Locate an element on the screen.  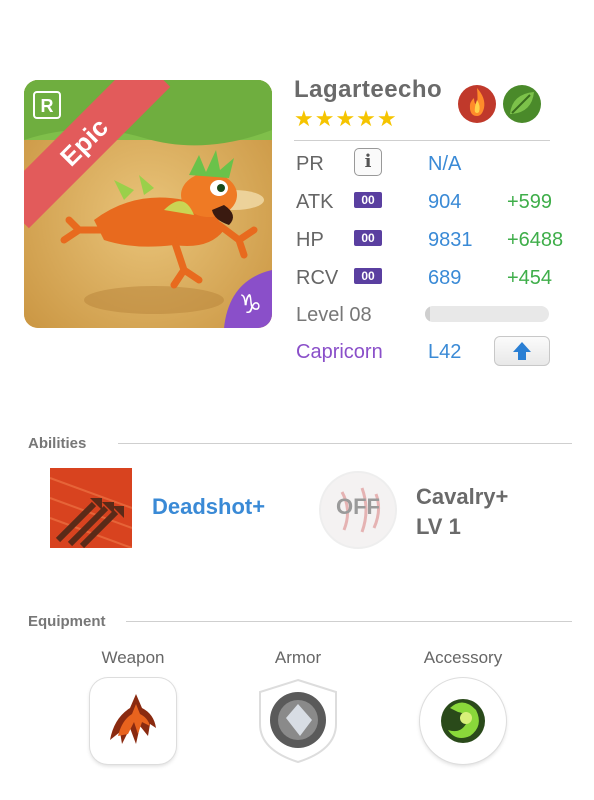
pr-label: PR is located at coordinates (310, 164).